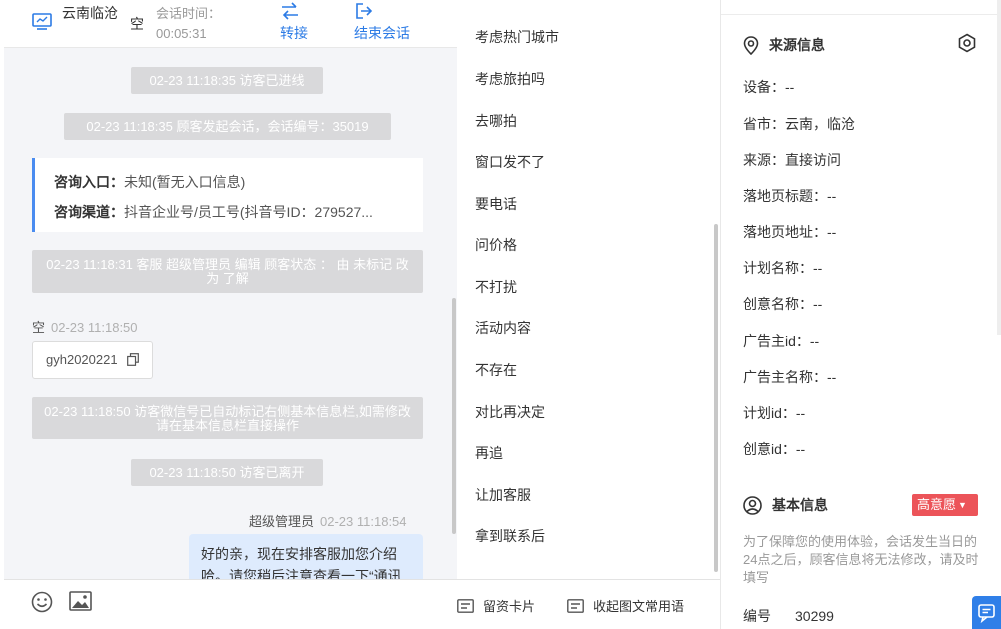 Image resolution: width=1001 pixels, height=629 pixels. What do you see at coordinates (510, 412) in the screenshot?
I see `quick-reply-item: 对比再决定` at bounding box center [510, 412].